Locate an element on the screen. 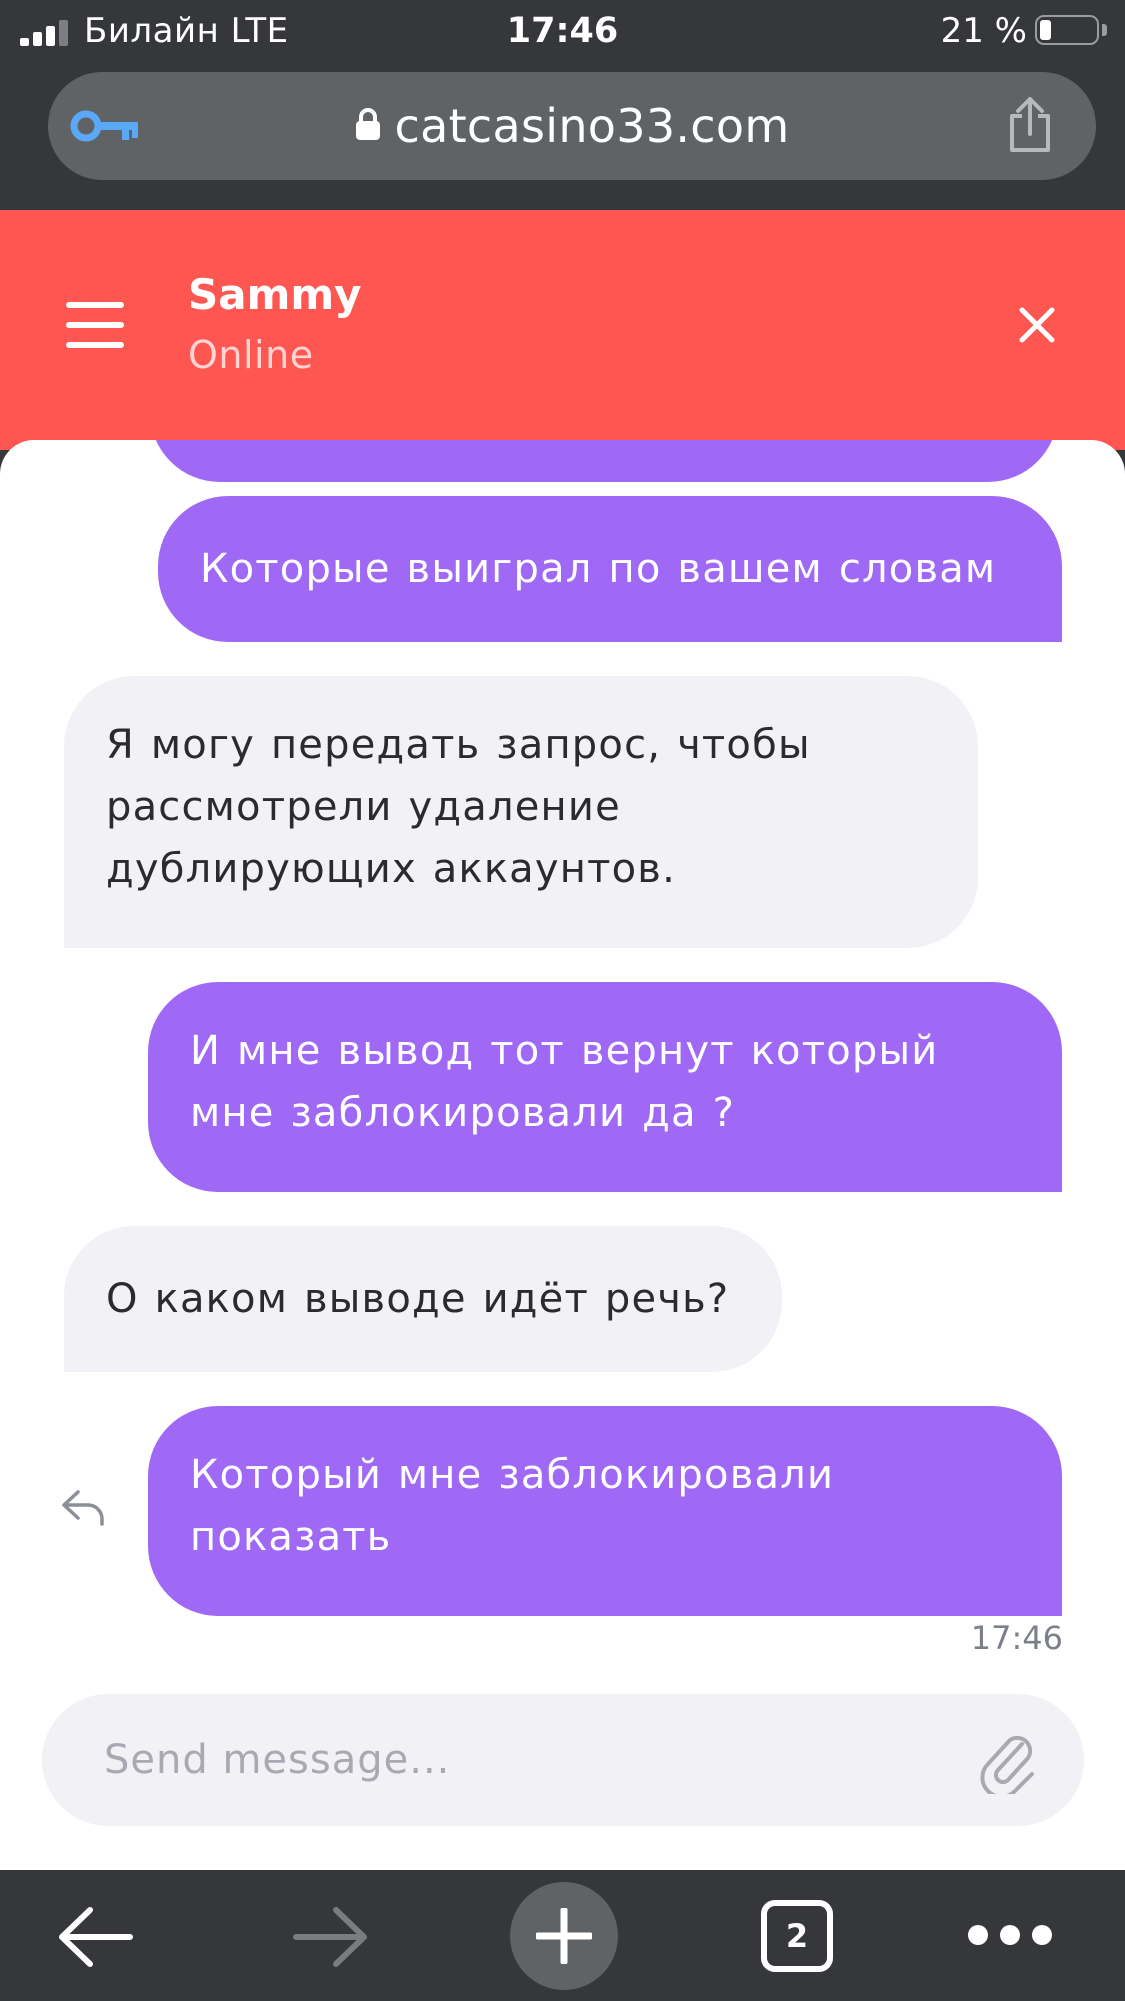 The width and height of the screenshot is (1125, 2001). new-tab-button is located at coordinates (564, 1936).